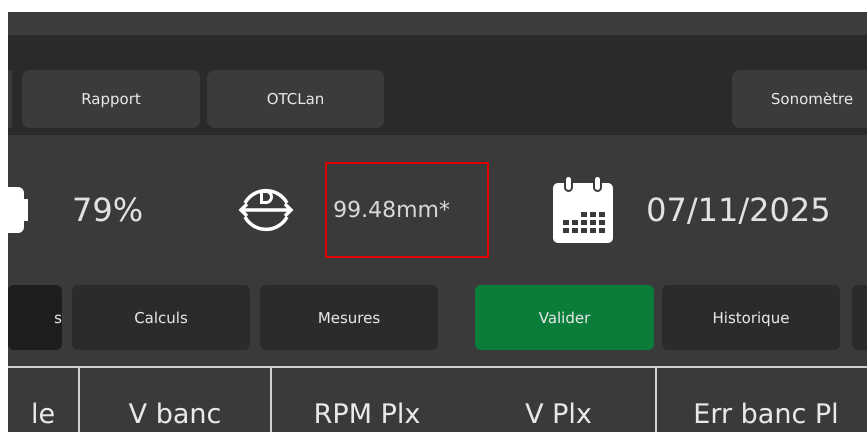  Describe the element at coordinates (161, 317) in the screenshot. I see `nav-button: Calculs` at that location.